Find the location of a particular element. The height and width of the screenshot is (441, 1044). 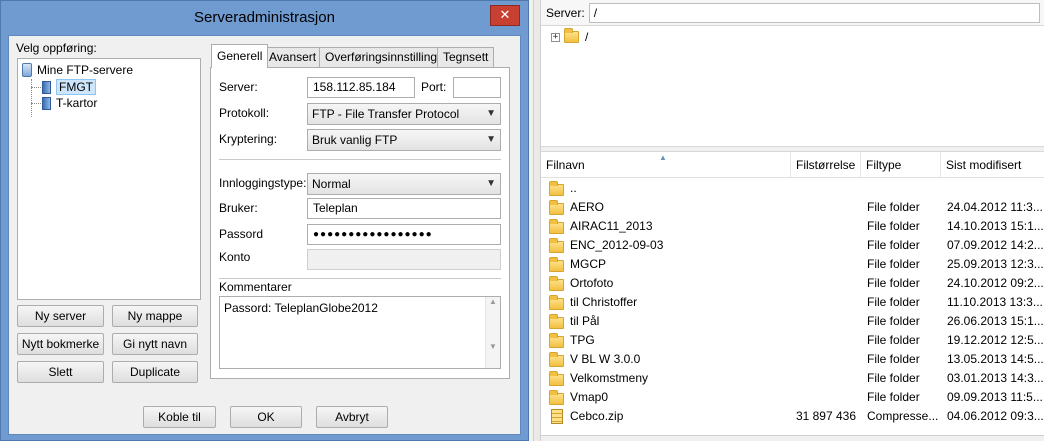

ok-button: OK is located at coordinates (266, 417).